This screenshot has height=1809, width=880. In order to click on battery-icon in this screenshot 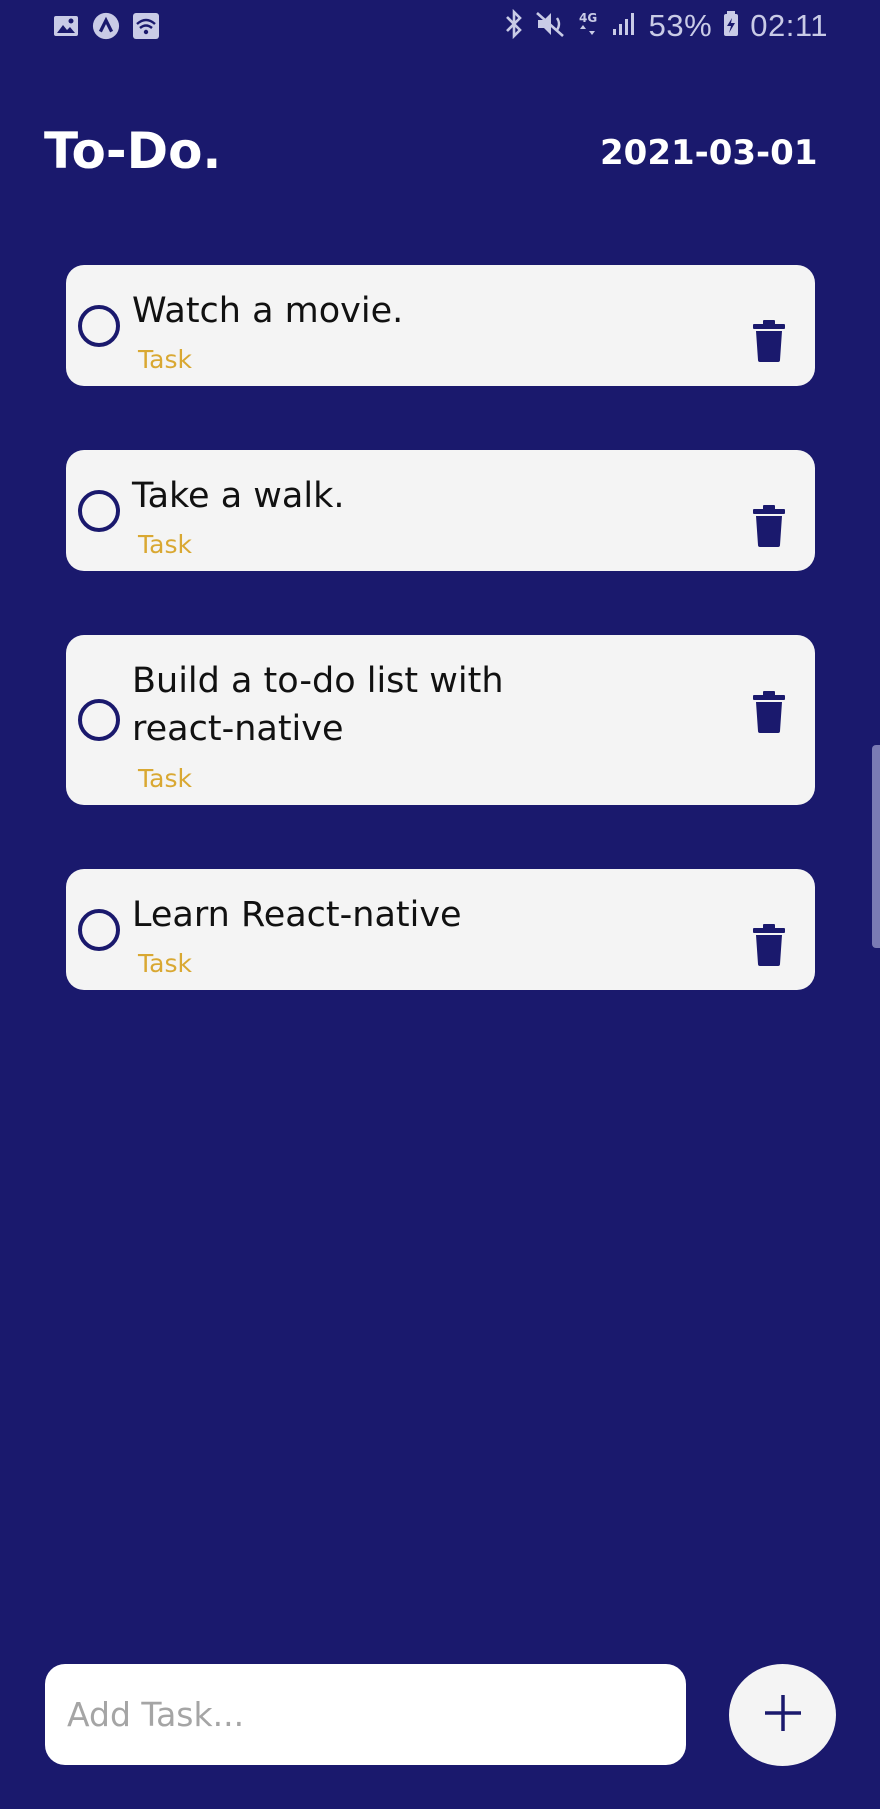, I will do `click(731, 26)`.